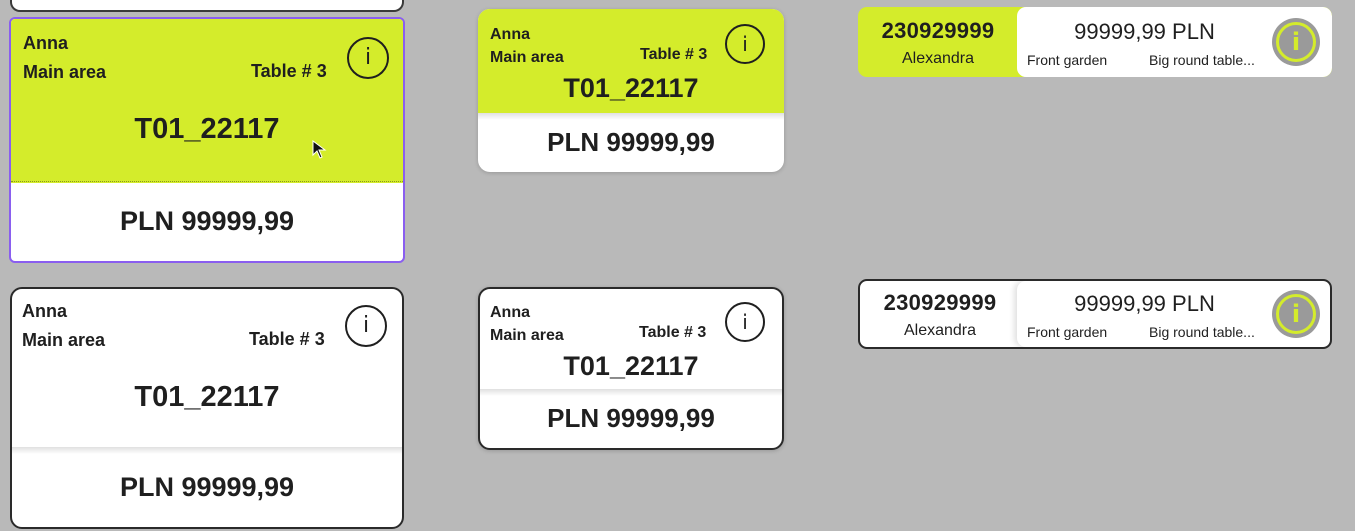 This screenshot has width=1355, height=531. What do you see at coordinates (207, 6) in the screenshot?
I see `offscreen-card-edge` at bounding box center [207, 6].